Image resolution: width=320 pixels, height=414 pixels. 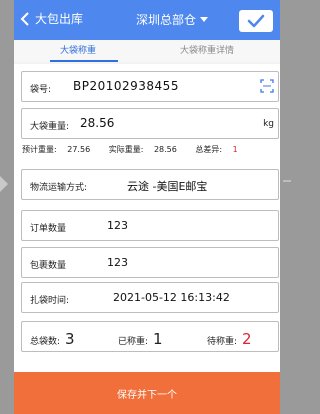 I want to click on estimated-weight-value: 27.56, so click(x=79, y=149).